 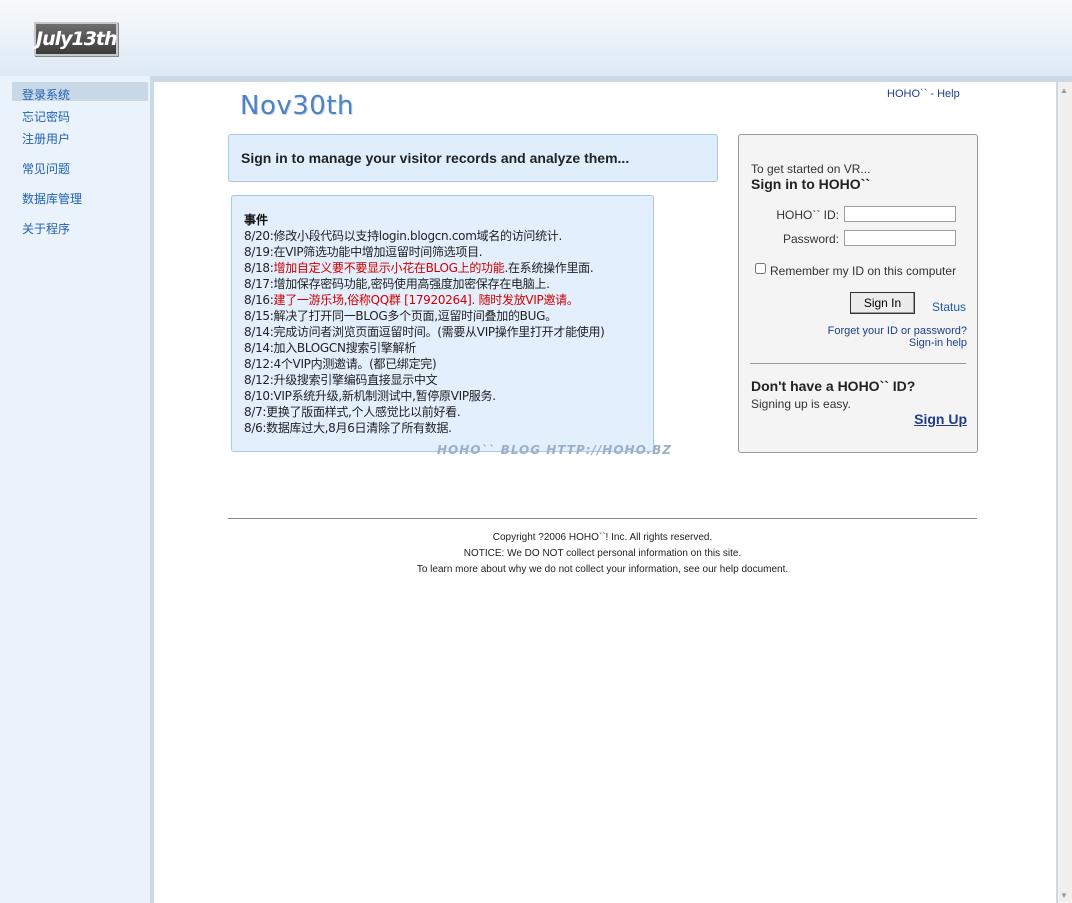 I want to click on footer-divider, so click(x=602, y=518).